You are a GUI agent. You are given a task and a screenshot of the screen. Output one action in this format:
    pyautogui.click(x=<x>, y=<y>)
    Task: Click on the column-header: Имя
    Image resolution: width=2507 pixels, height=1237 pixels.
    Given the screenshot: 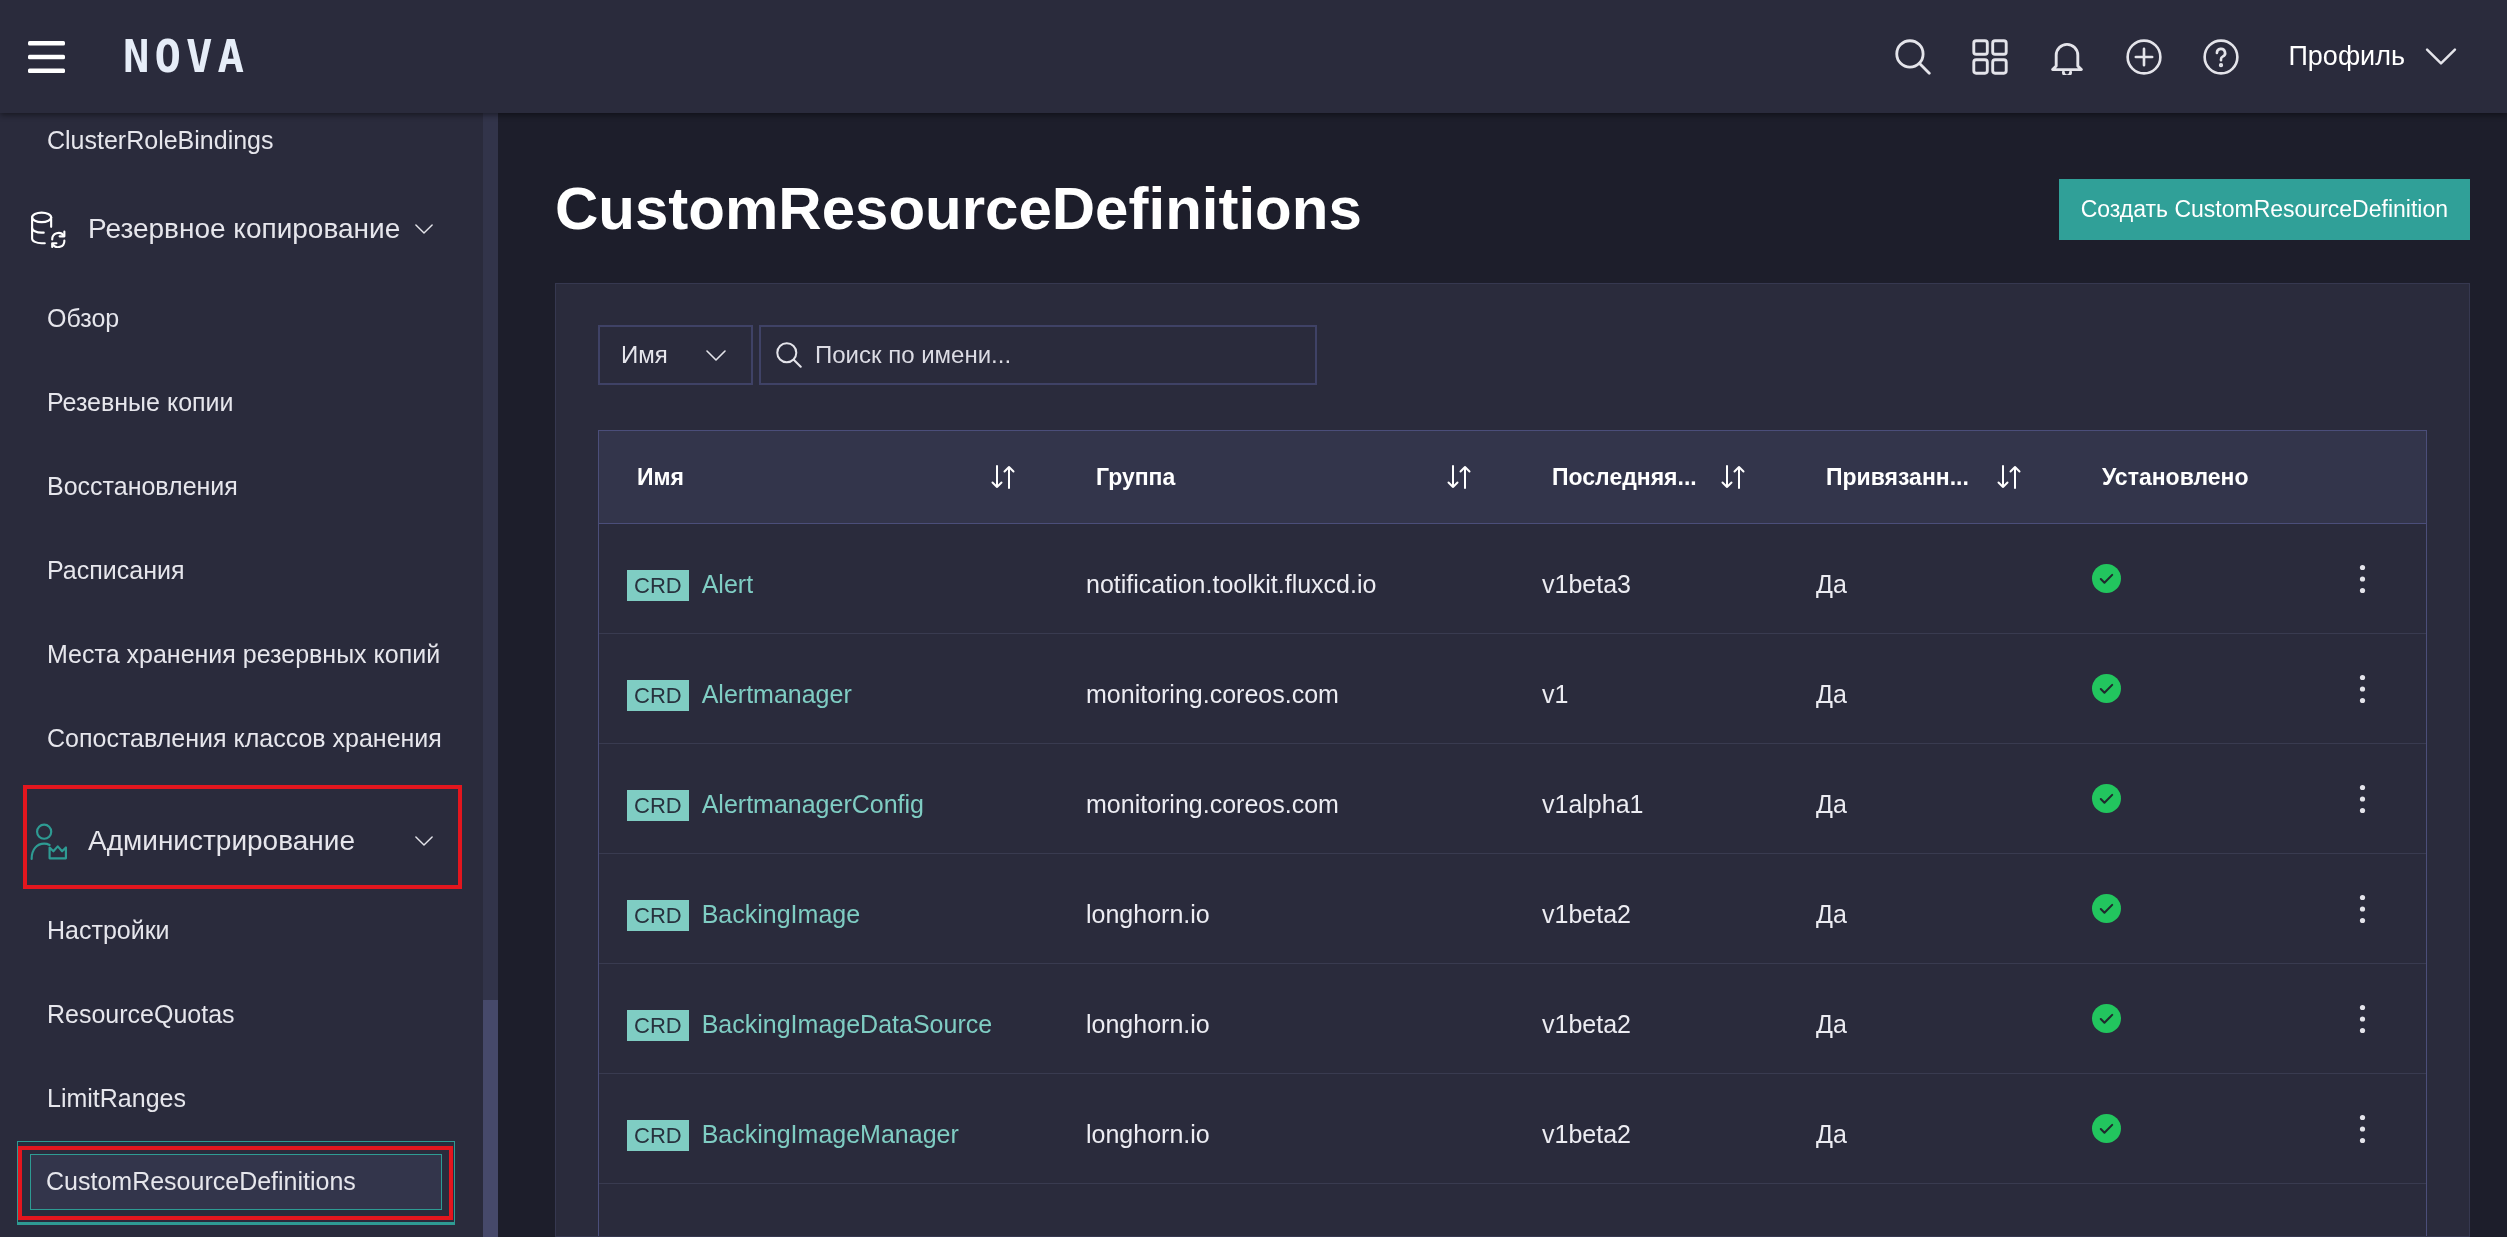 What is the action you would take?
    pyautogui.click(x=828, y=477)
    